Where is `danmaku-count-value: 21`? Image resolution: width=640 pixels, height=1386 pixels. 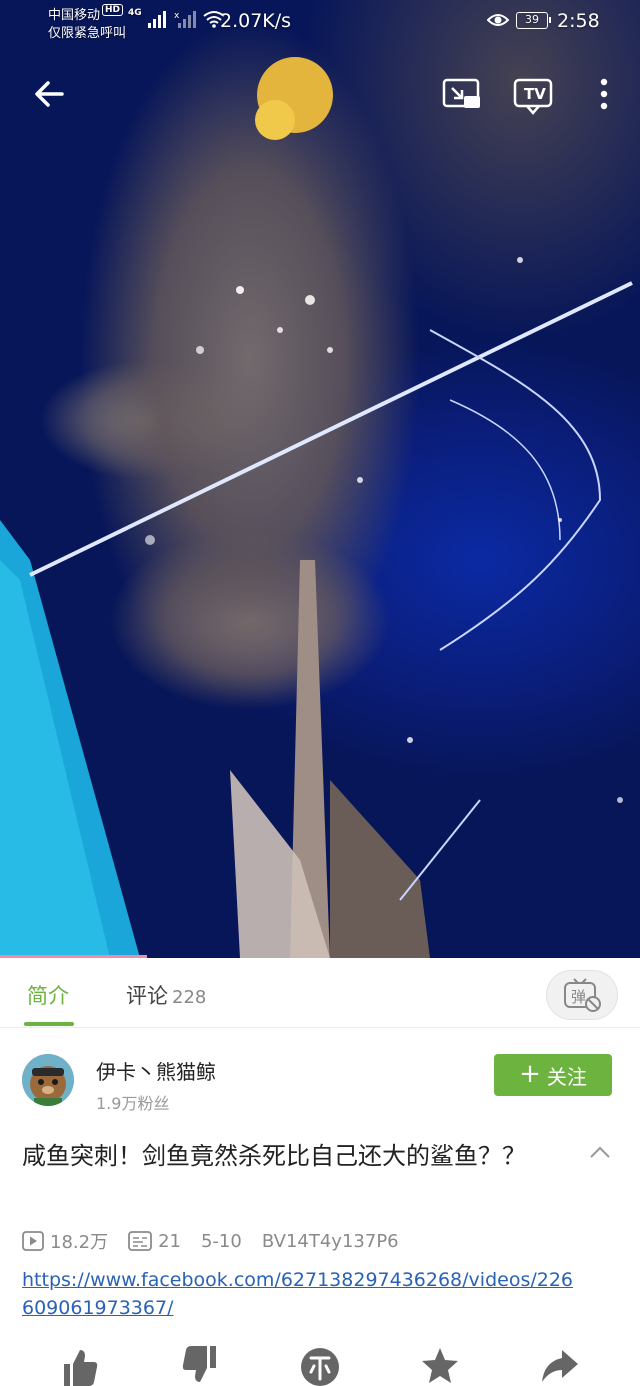 danmaku-count-value: 21 is located at coordinates (169, 1241).